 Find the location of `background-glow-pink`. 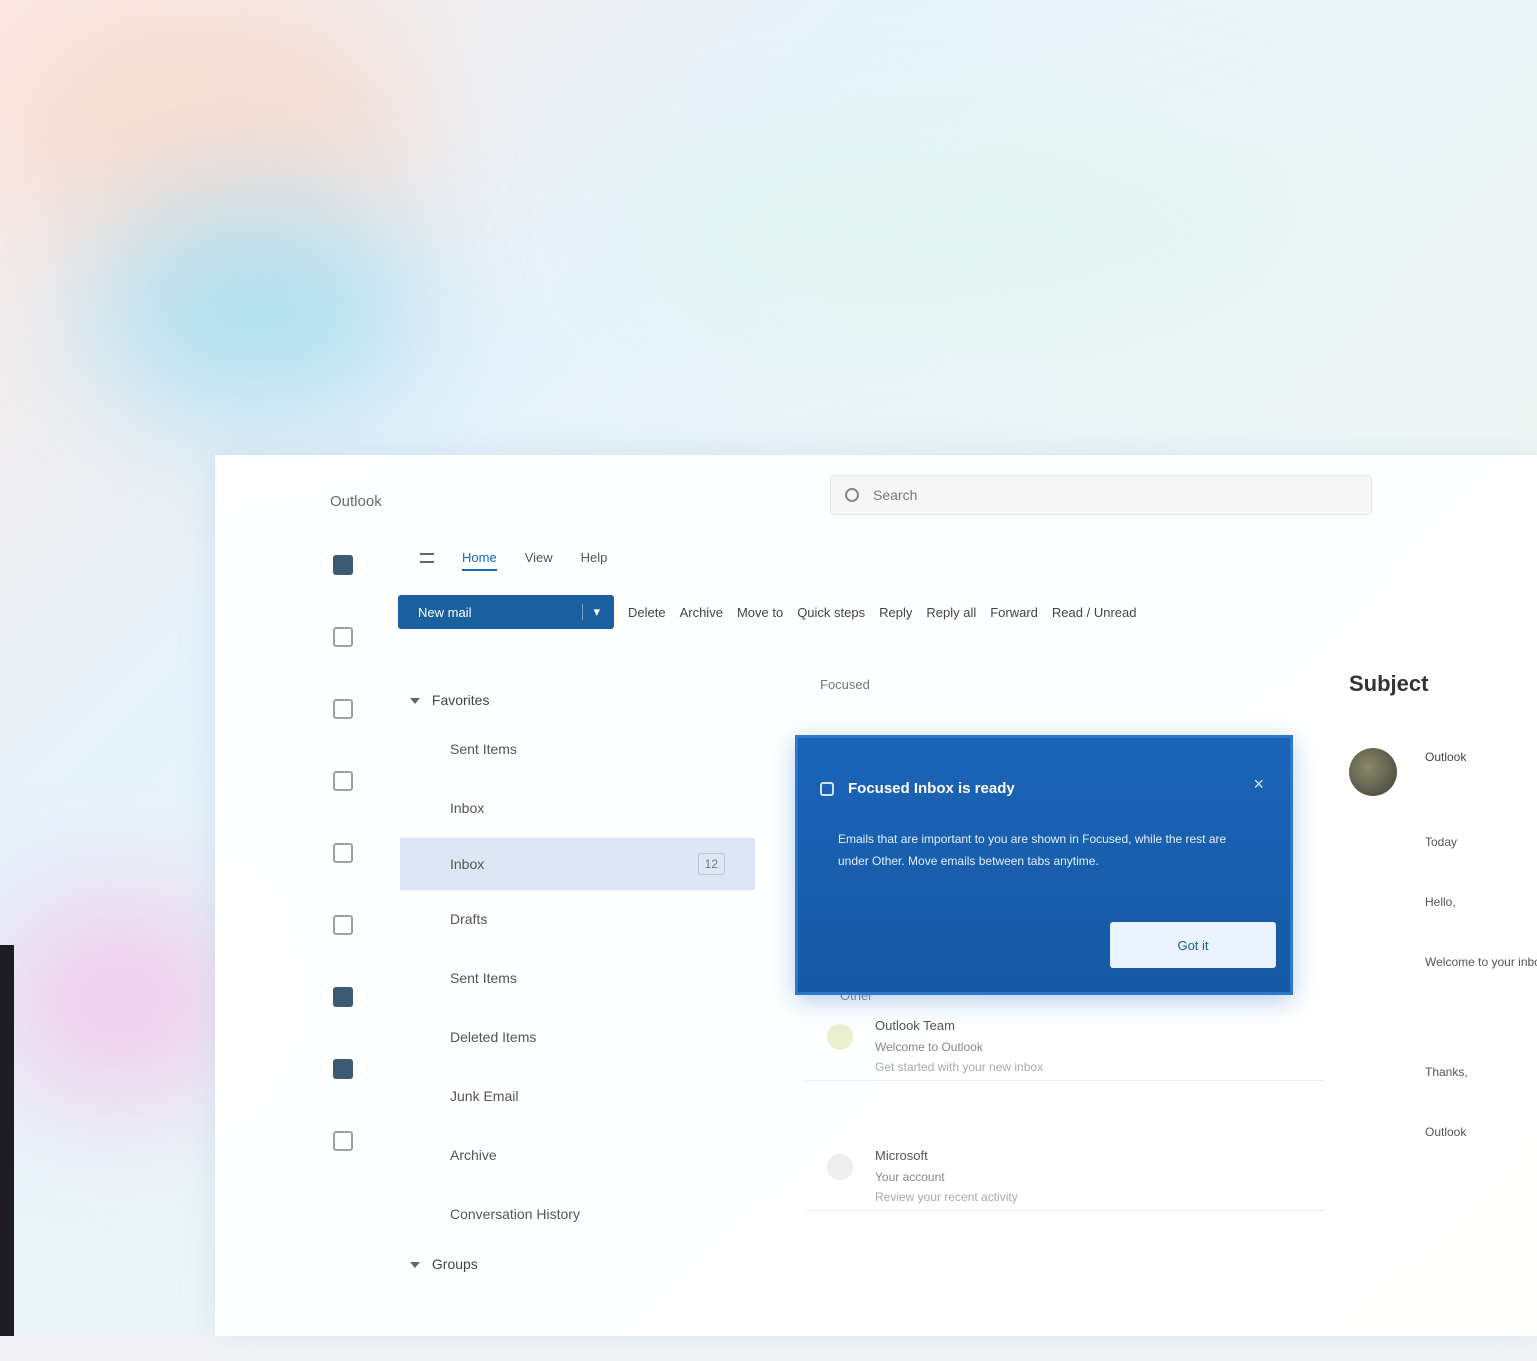

background-glow-pink is located at coordinates (120, 1000).